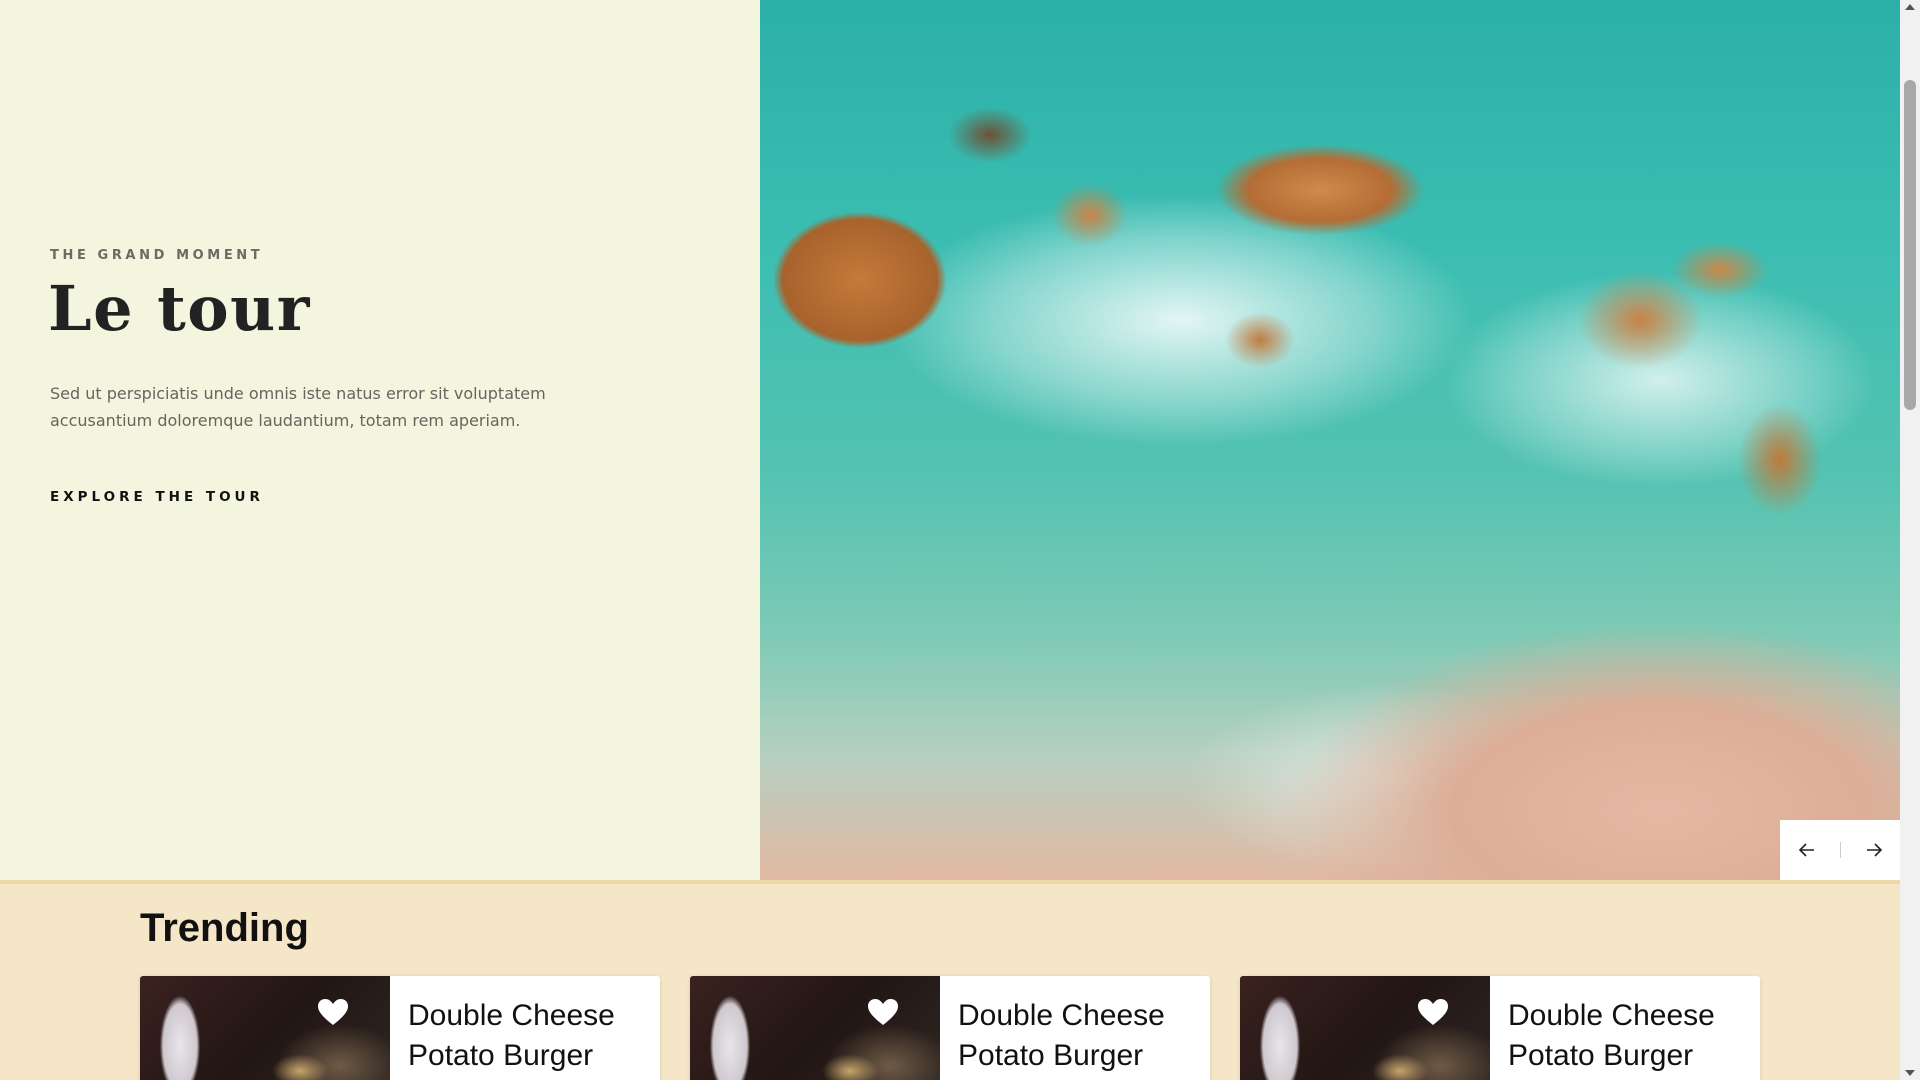 This screenshot has height=1080, width=1920. Describe the element at coordinates (1910, 7) in the screenshot. I see `scroll-up-arrow-icon` at that location.